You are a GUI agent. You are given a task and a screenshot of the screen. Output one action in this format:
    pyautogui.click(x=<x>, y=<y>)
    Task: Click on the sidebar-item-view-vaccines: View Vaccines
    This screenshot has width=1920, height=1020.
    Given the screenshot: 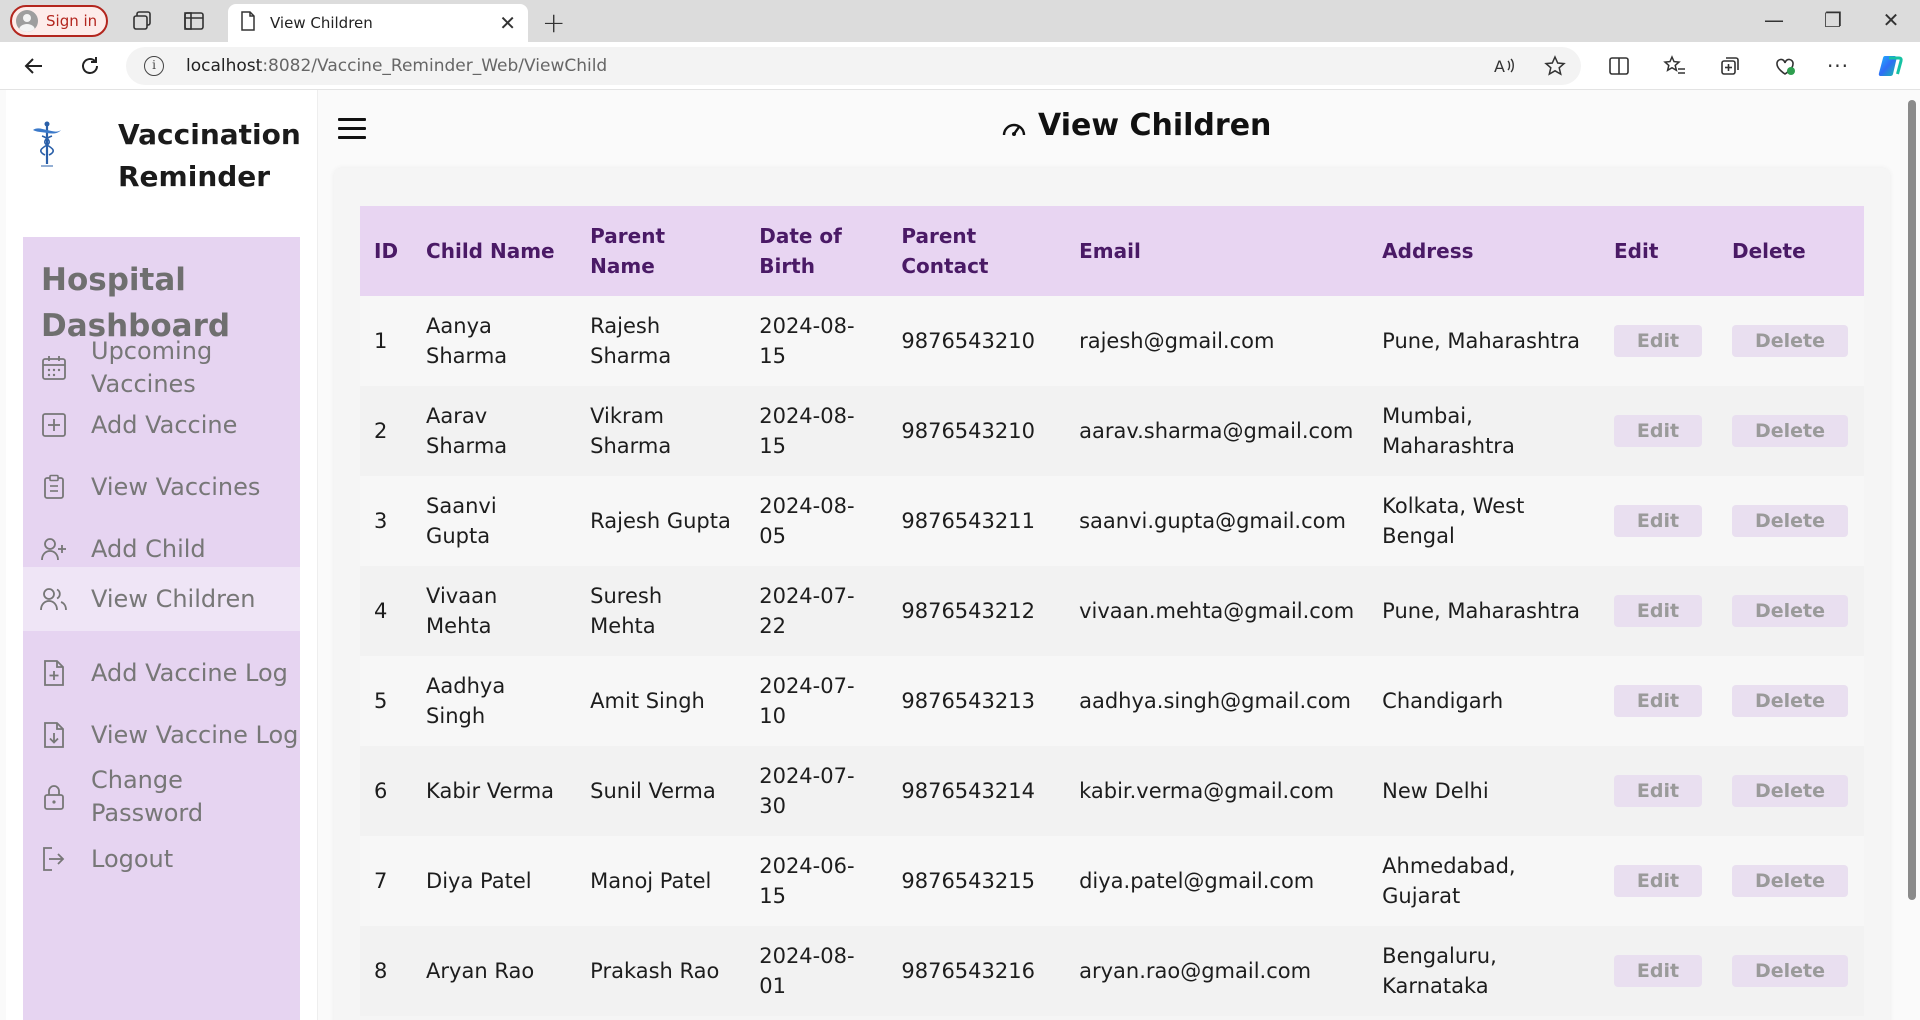 What is the action you would take?
    pyautogui.click(x=161, y=487)
    